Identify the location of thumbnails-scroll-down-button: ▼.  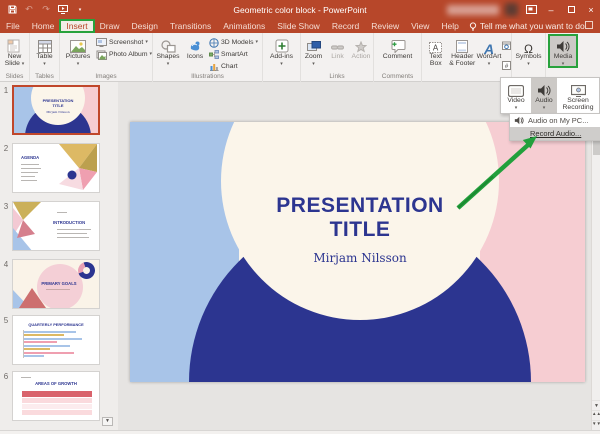
(107, 421).